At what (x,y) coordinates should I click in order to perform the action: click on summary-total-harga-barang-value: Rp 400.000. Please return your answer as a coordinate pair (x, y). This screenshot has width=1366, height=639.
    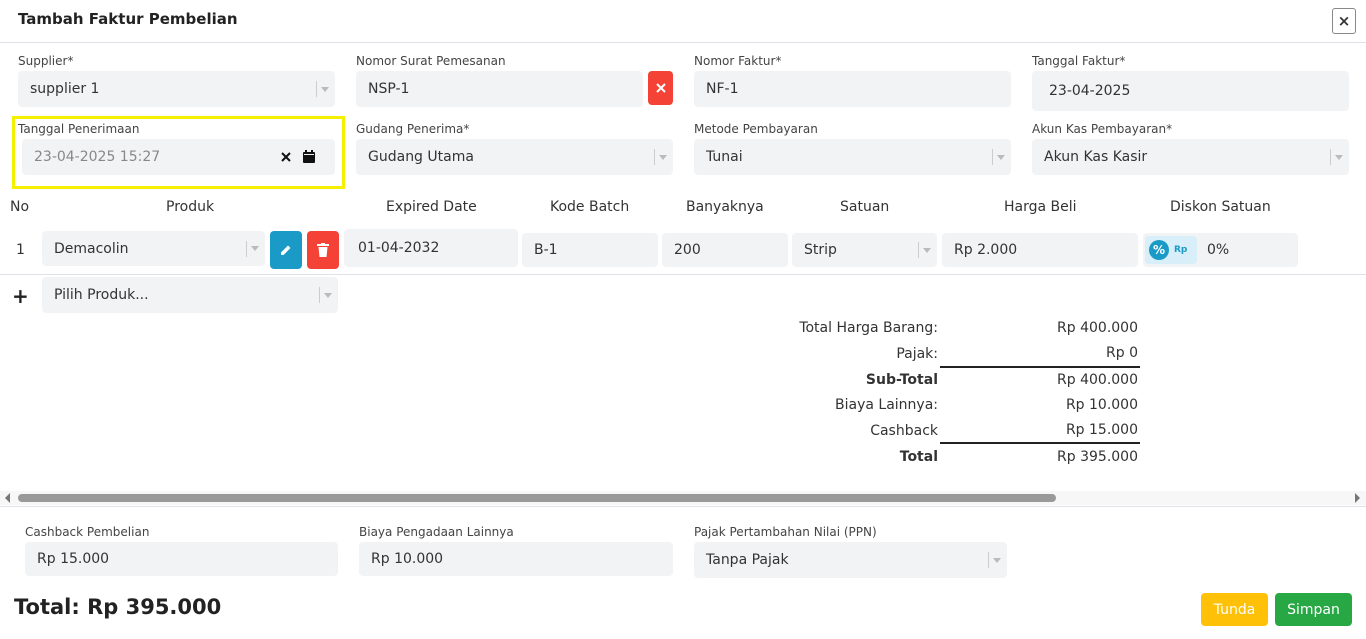
    Looking at the image, I should click on (1097, 328).